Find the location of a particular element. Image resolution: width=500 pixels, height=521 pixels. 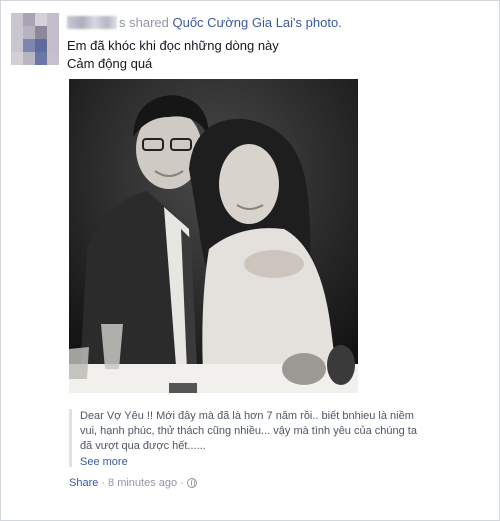

globe-icon is located at coordinates (191, 483).